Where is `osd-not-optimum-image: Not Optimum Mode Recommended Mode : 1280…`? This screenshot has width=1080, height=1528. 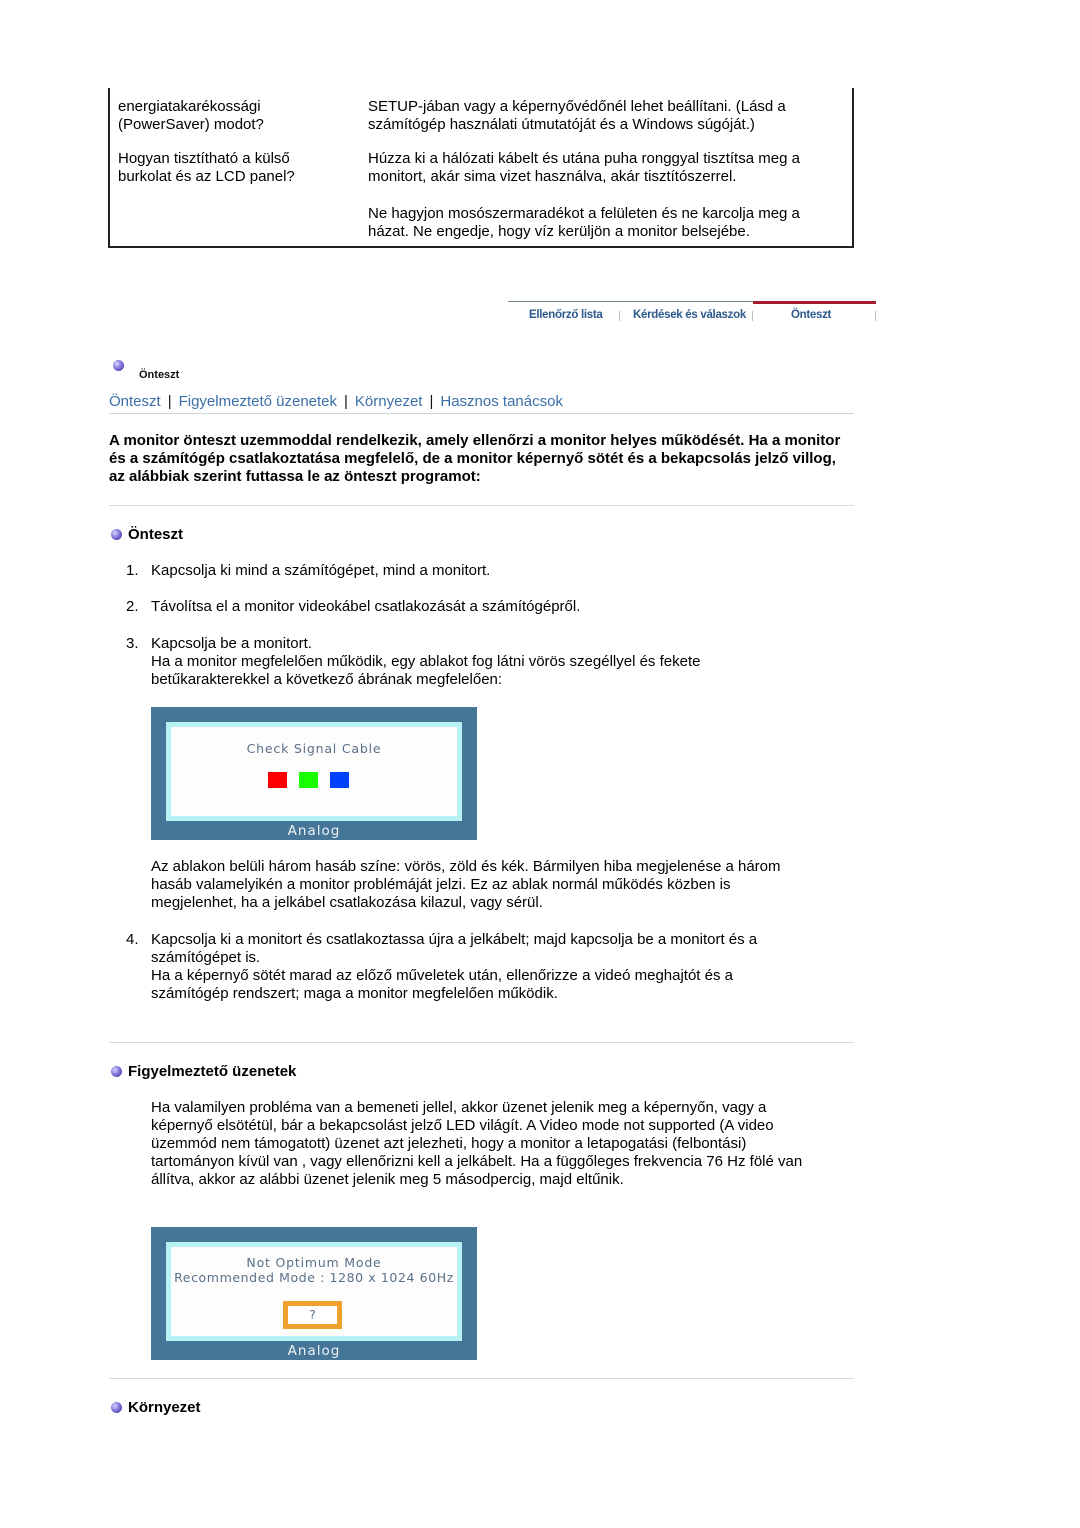 osd-not-optimum-image: Not Optimum Mode Recommended Mode : 1280… is located at coordinates (314, 1293).